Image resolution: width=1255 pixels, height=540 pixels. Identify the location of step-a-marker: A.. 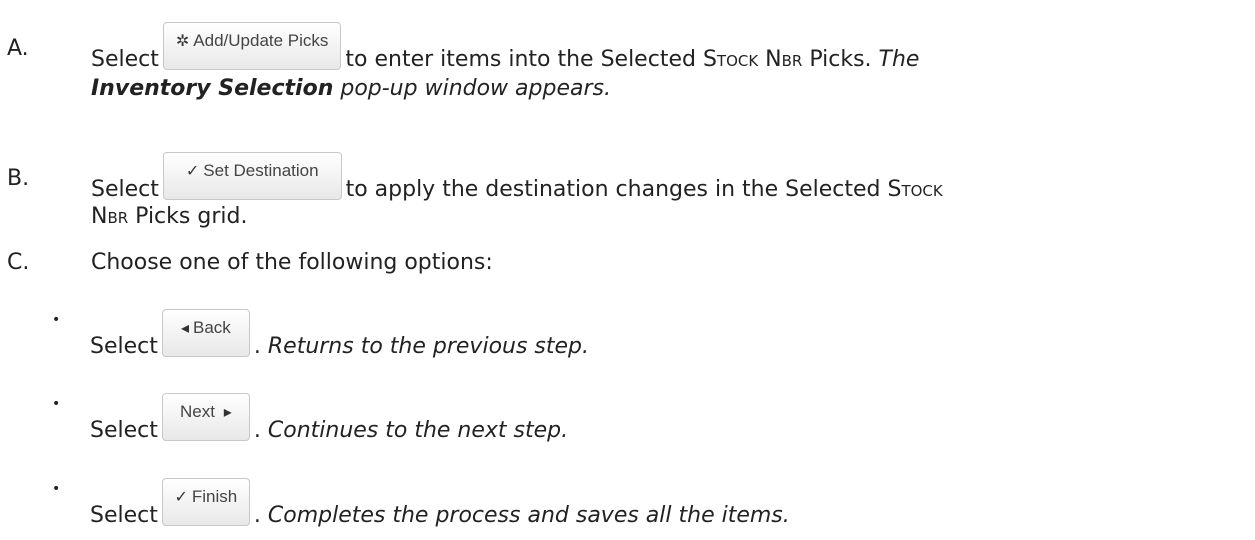
(18, 48).